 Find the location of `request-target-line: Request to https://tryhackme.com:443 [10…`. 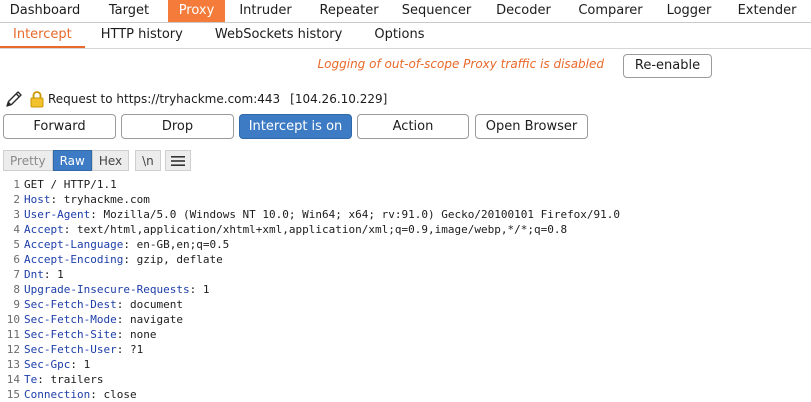

request-target-line: Request to https://tryhackme.com:443 [10… is located at coordinates (195, 99).